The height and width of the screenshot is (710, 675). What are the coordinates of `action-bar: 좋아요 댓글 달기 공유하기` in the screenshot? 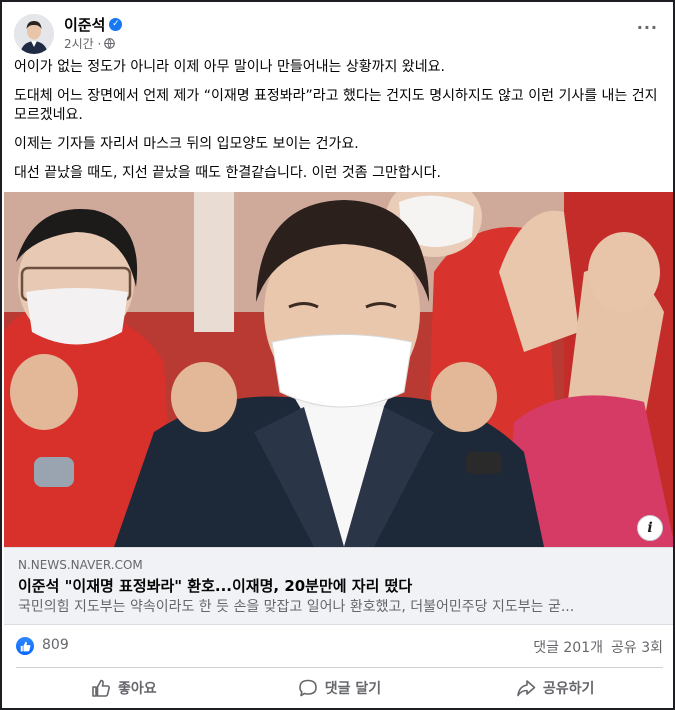 It's located at (339, 688).